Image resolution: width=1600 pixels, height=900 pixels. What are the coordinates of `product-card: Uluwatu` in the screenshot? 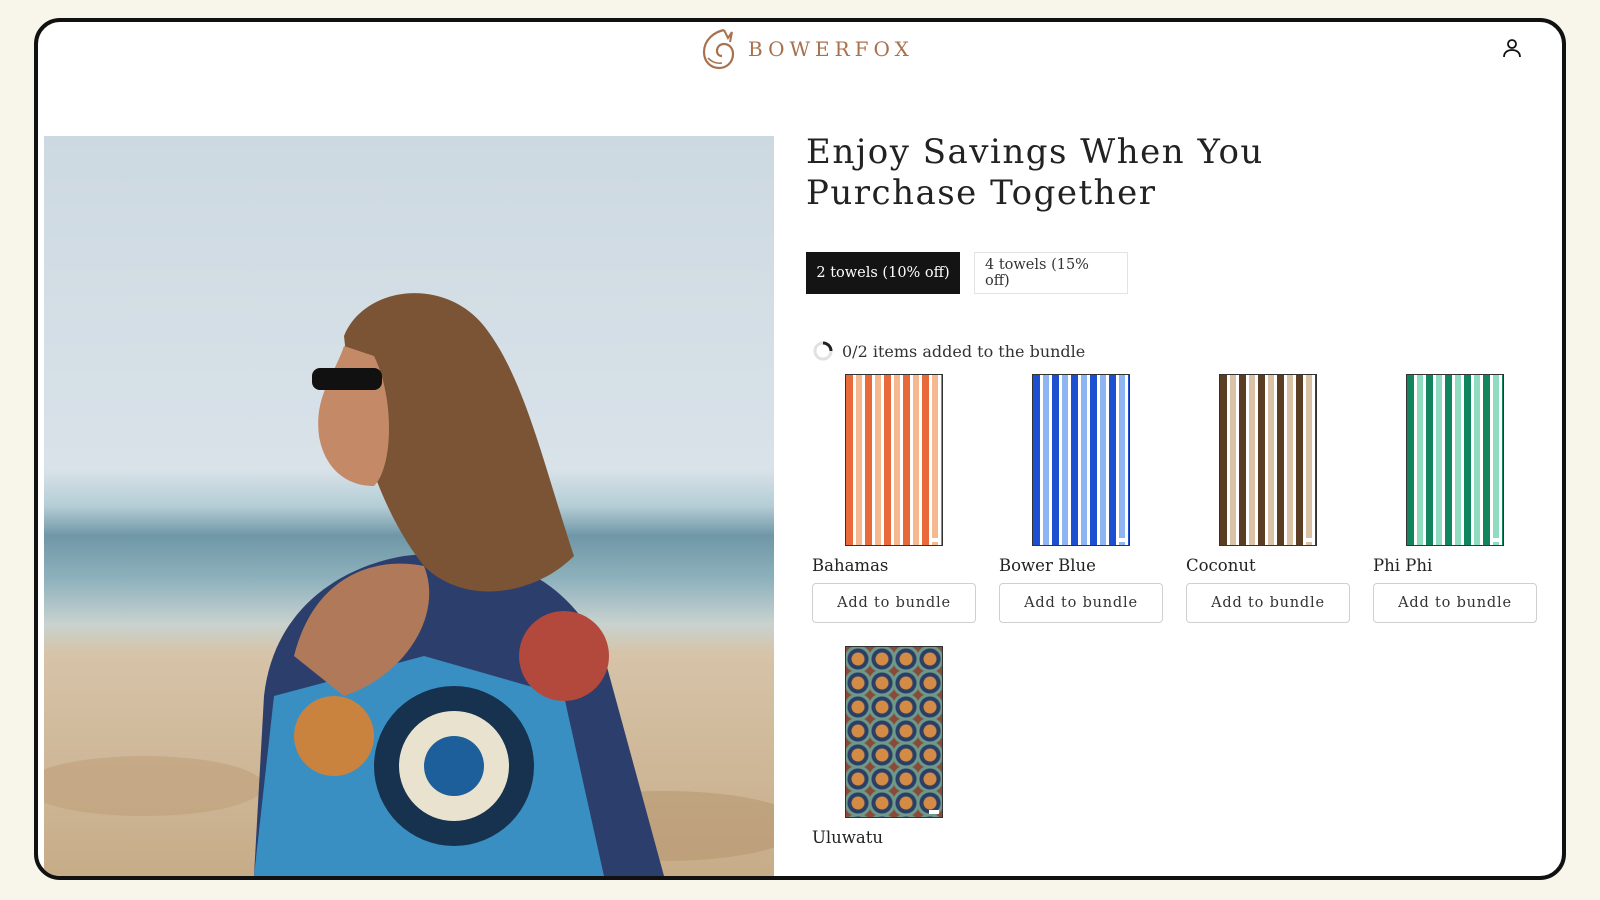 It's located at (894, 746).